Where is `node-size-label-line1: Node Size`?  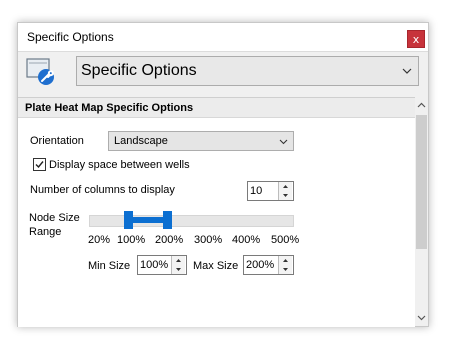
node-size-label-line1: Node Size is located at coordinates (54, 218).